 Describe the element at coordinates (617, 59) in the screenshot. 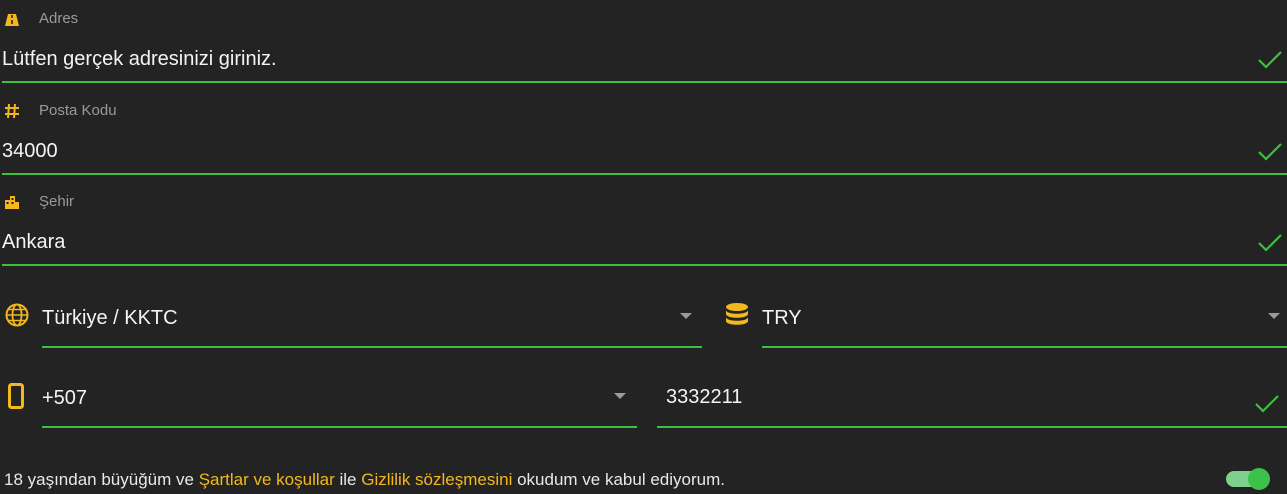

I see `address-input` at that location.